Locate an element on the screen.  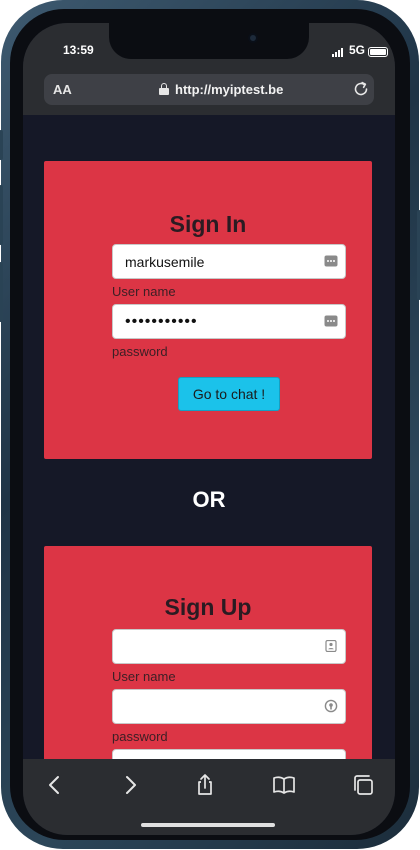
browser-chrome: 13:59 5G AA http://myiptest.be is located at coordinates (209, 69).